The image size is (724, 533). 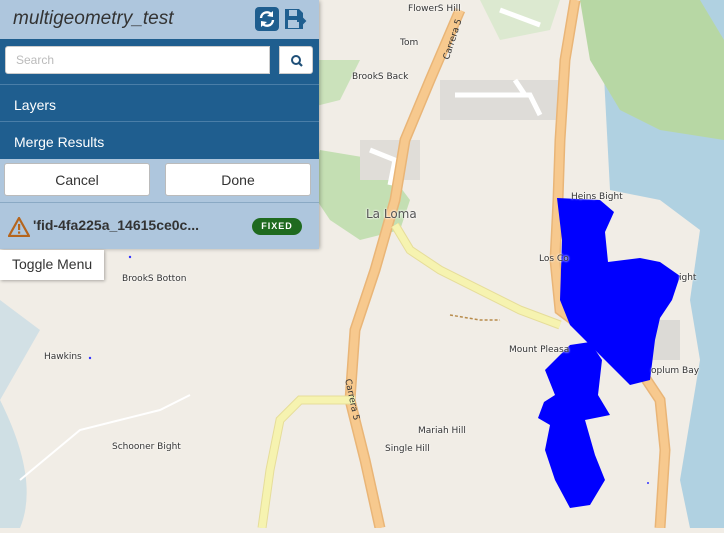 I want to click on search-icon, so click(x=297, y=61).